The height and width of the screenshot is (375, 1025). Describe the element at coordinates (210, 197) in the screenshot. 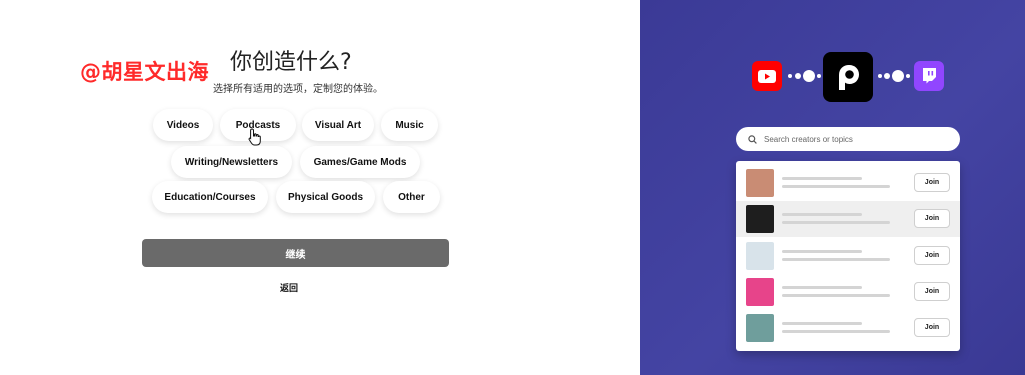

I see `category-chip-education-courses: Education/Courses` at that location.